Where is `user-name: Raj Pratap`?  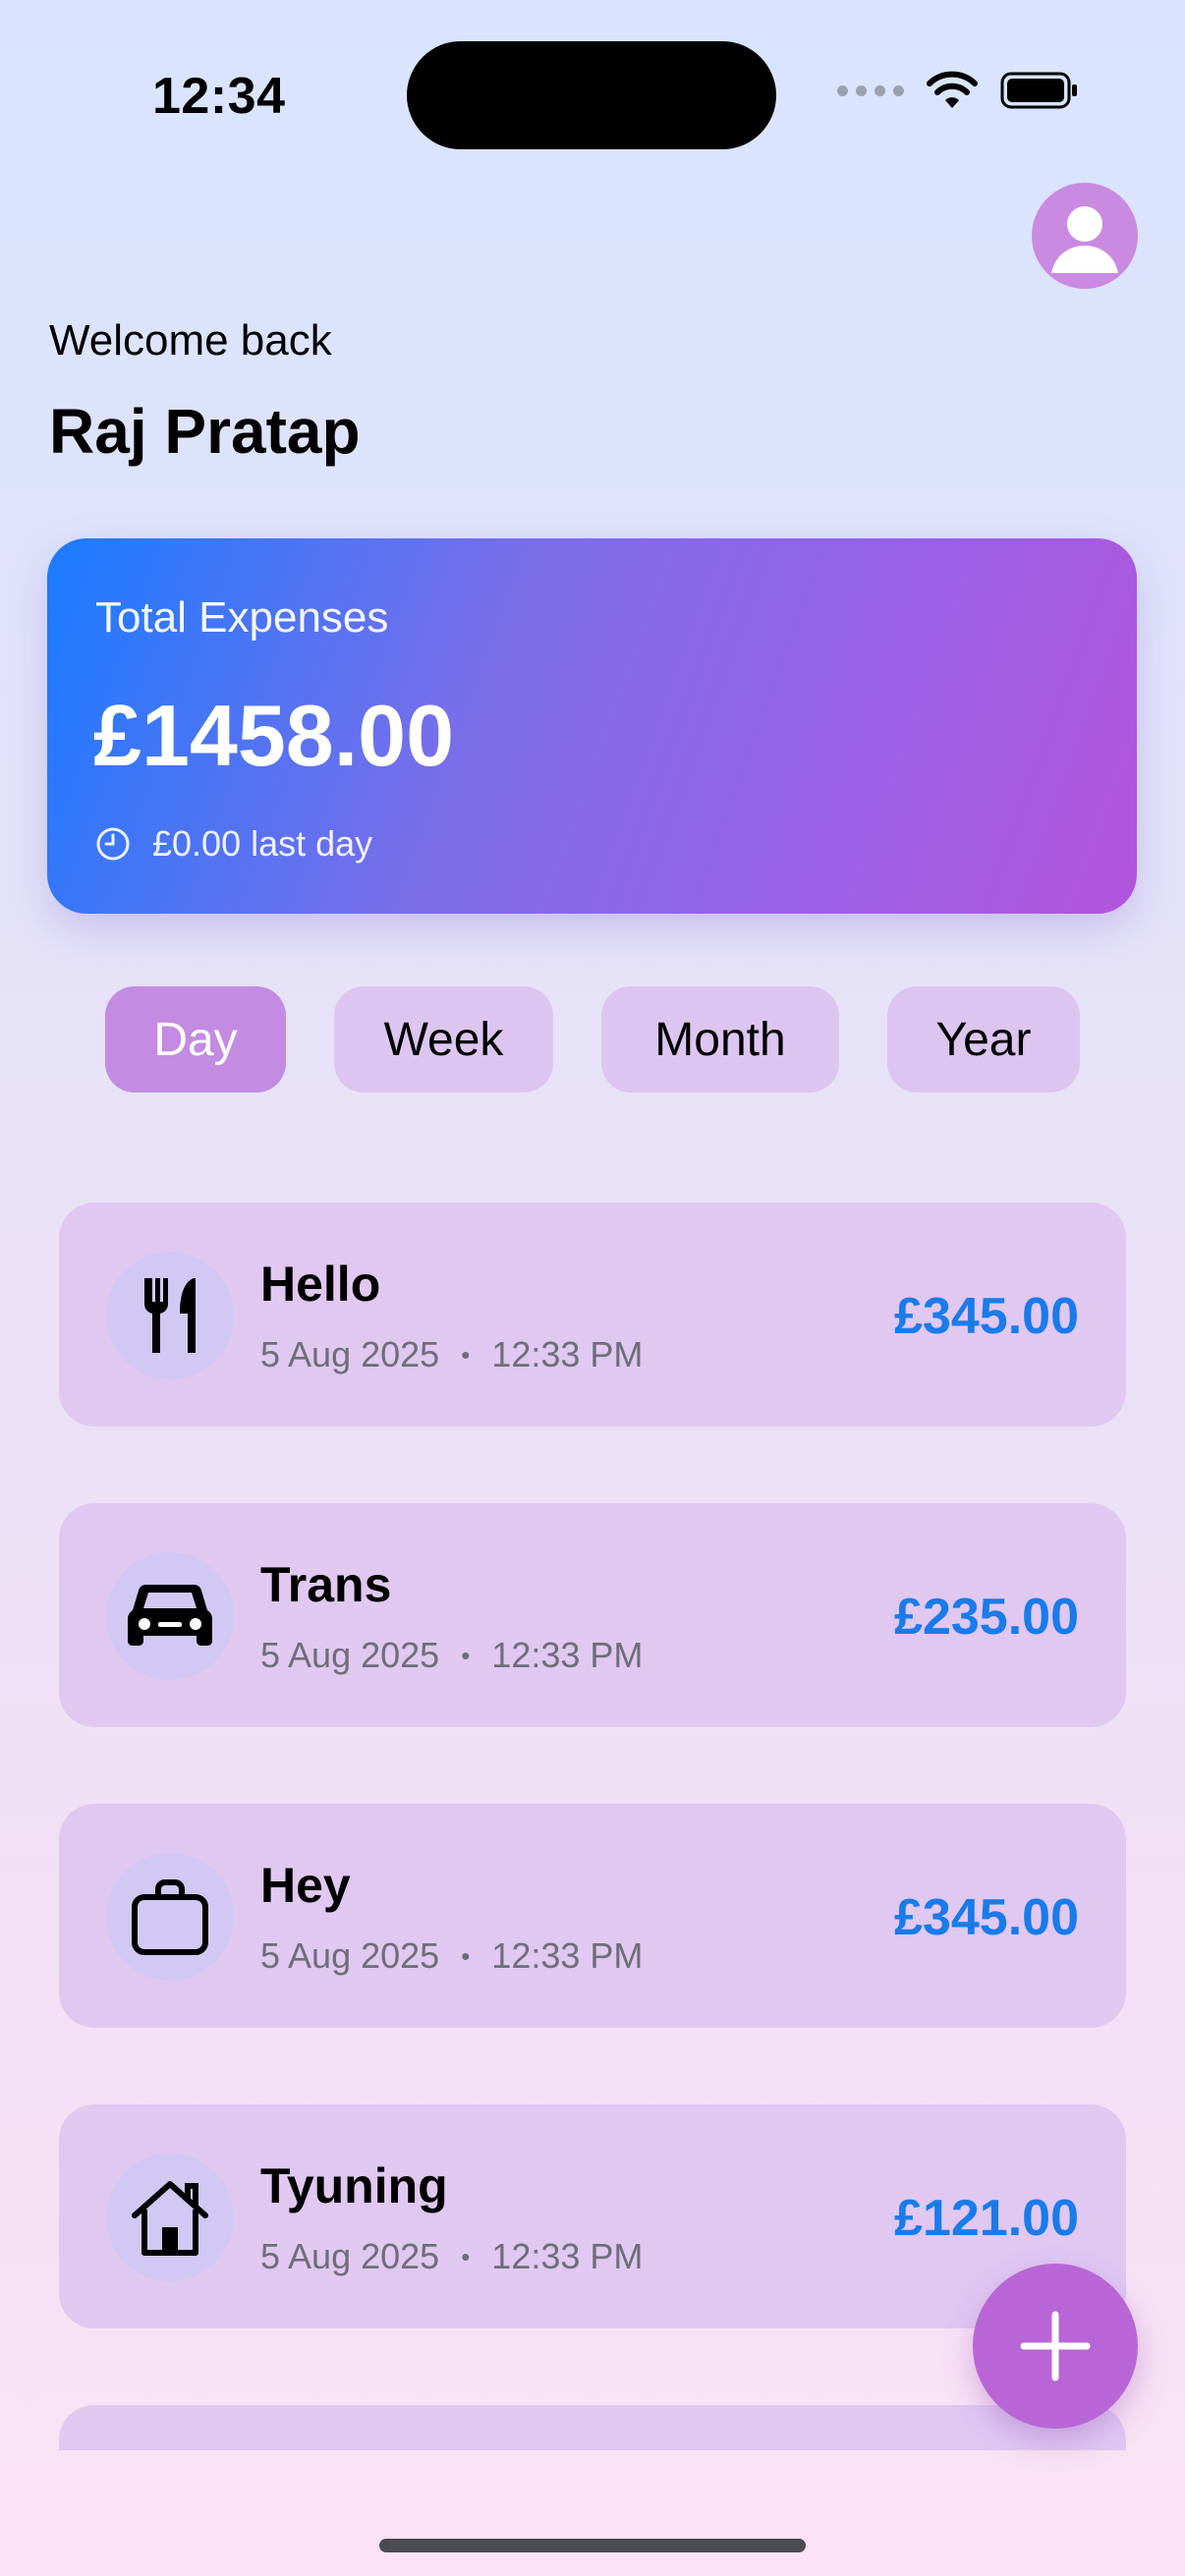 user-name: Raj Pratap is located at coordinates (205, 431).